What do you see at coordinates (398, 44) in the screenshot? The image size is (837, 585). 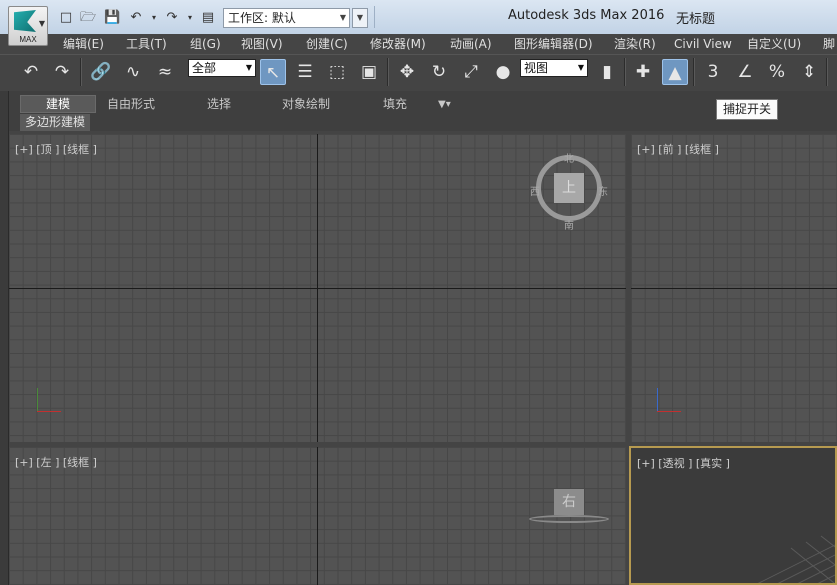 I see `menu-modifiers: 修改器(M)` at bounding box center [398, 44].